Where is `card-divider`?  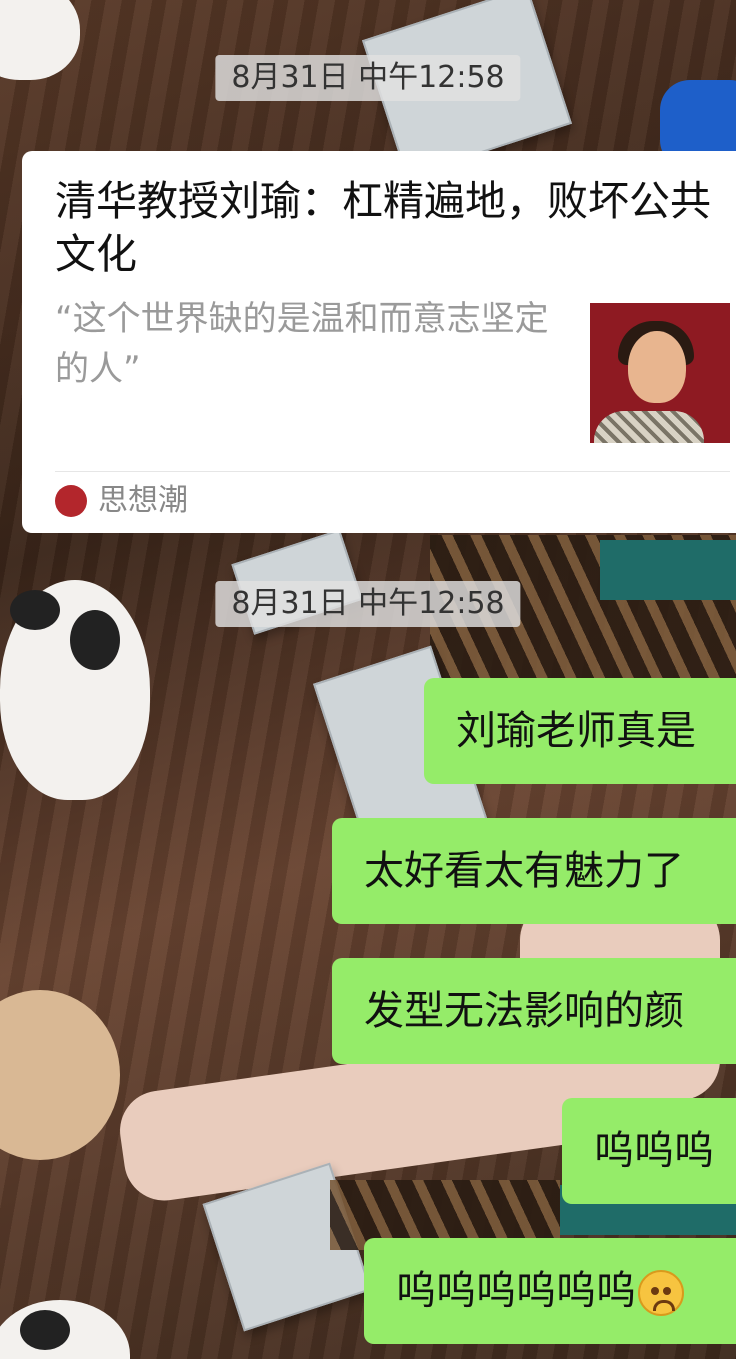 card-divider is located at coordinates (392, 471).